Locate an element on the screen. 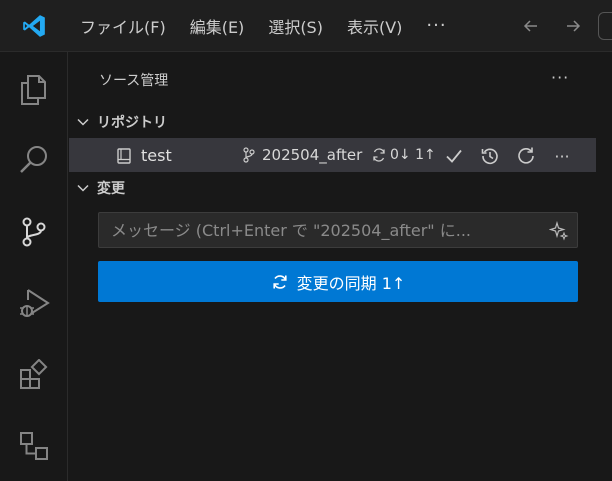 Image resolution: width=612 pixels, height=481 pixels. navigation-controls is located at coordinates (558, 26).